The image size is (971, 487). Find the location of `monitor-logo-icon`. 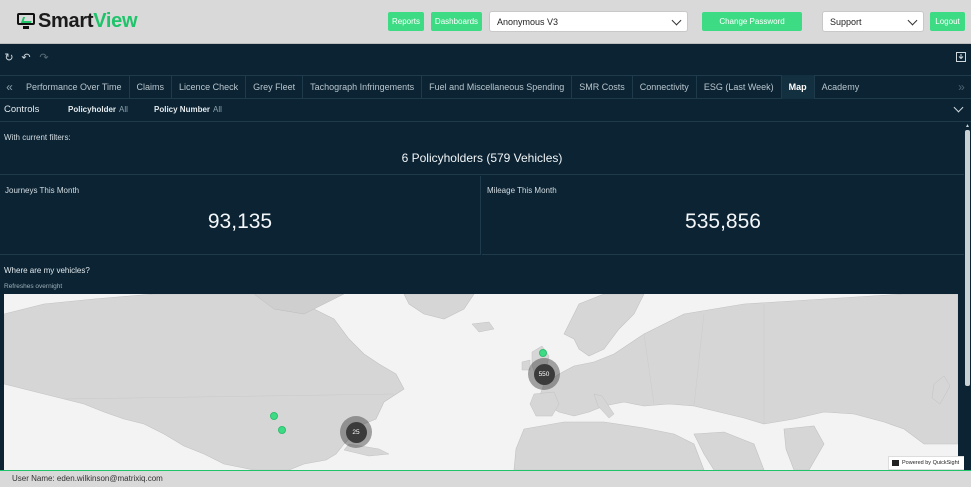

monitor-logo-icon is located at coordinates (26, 21).